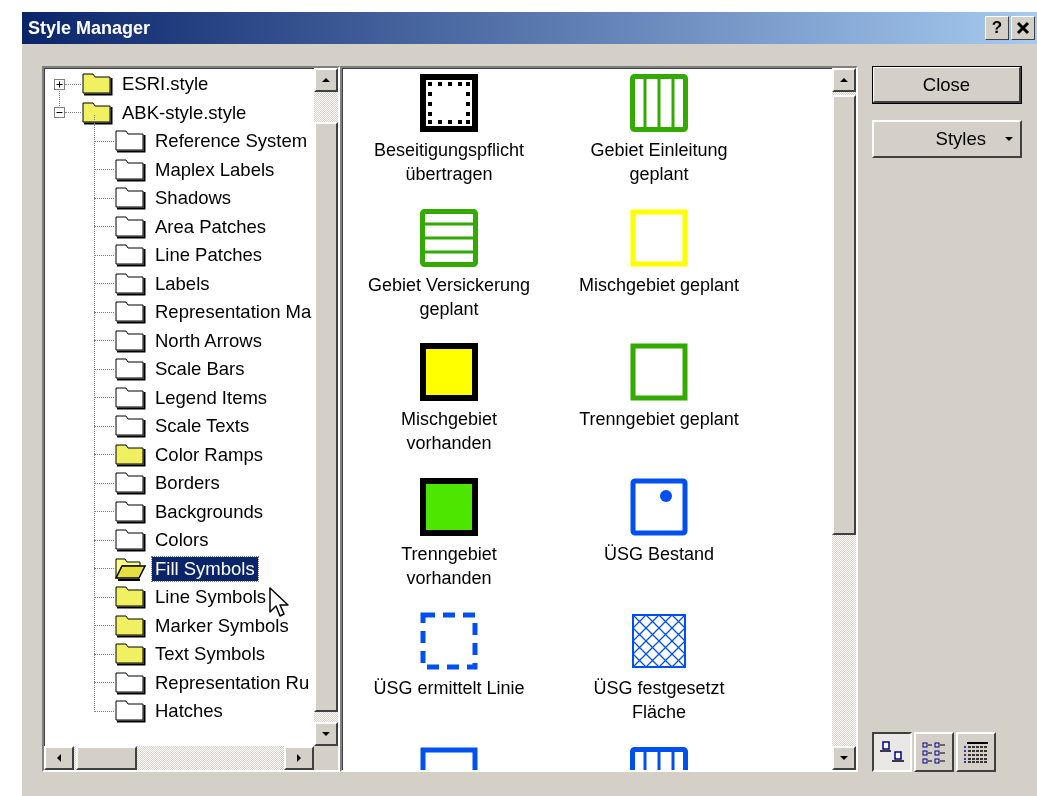 The height and width of the screenshot is (796, 1037). What do you see at coordinates (200, 369) in the screenshot?
I see `tree-item: Scale Bars` at bounding box center [200, 369].